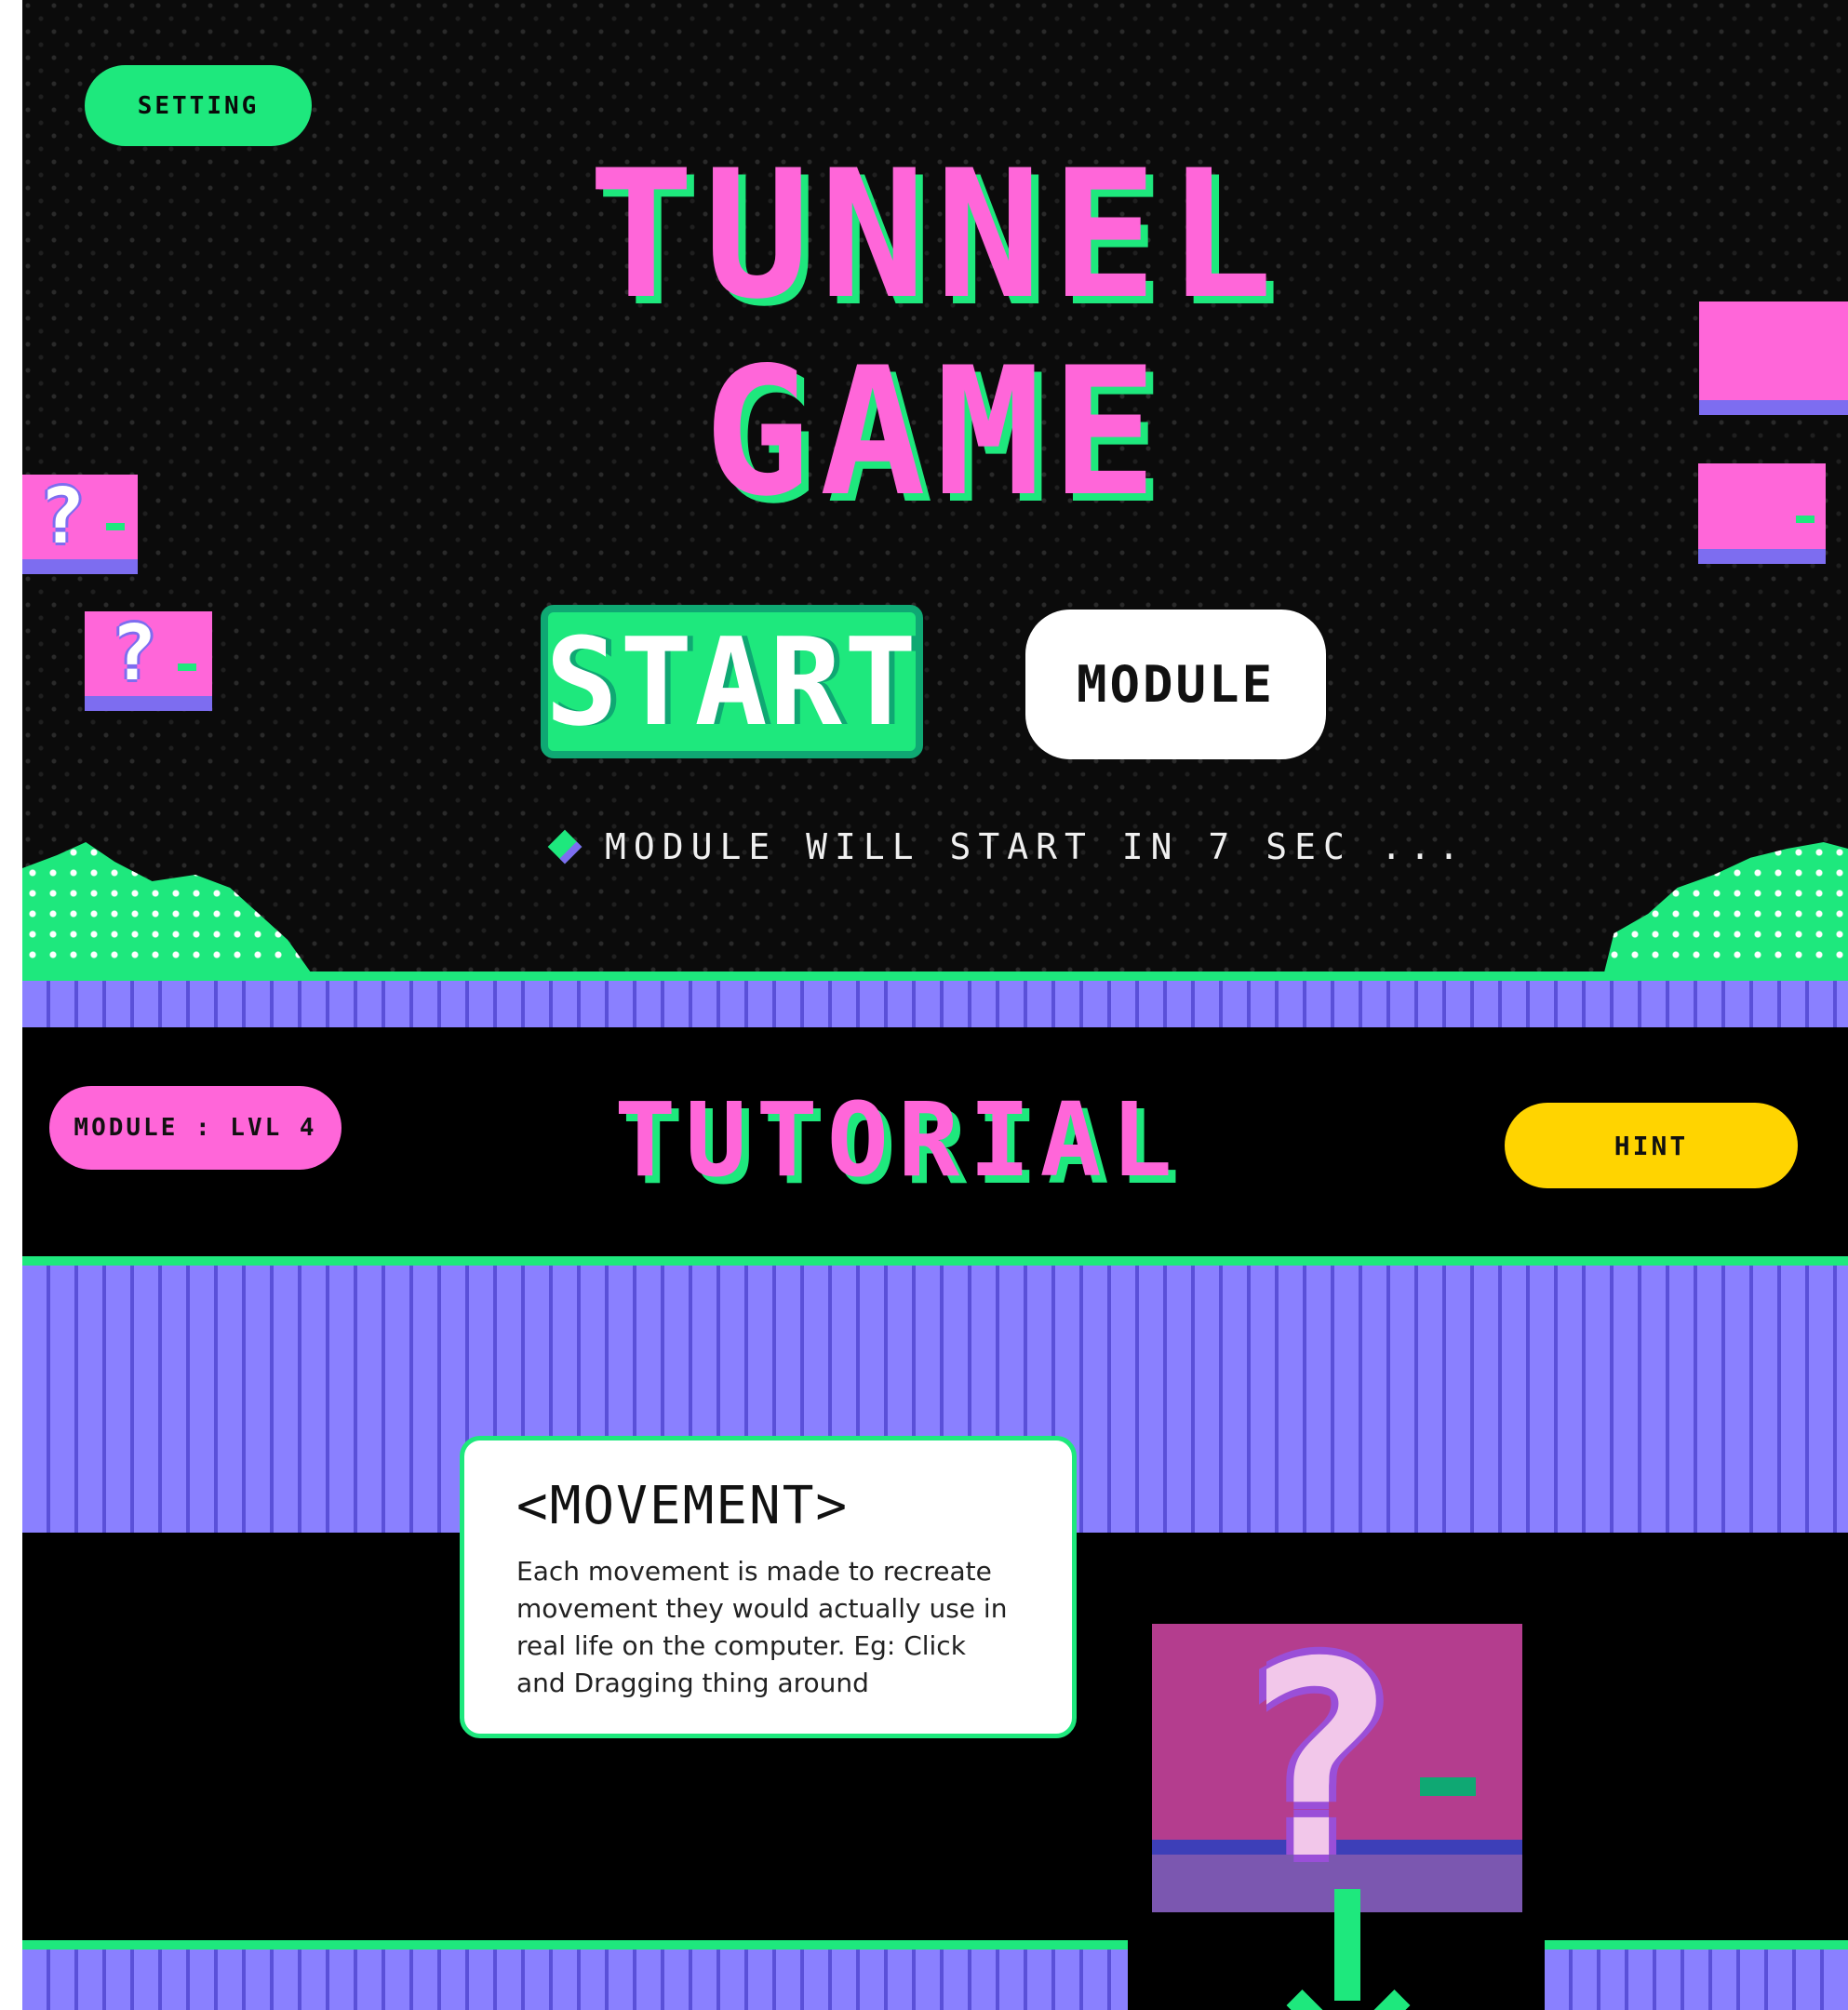  What do you see at coordinates (935, 999) in the screenshot?
I see `ground-bricks` at bounding box center [935, 999].